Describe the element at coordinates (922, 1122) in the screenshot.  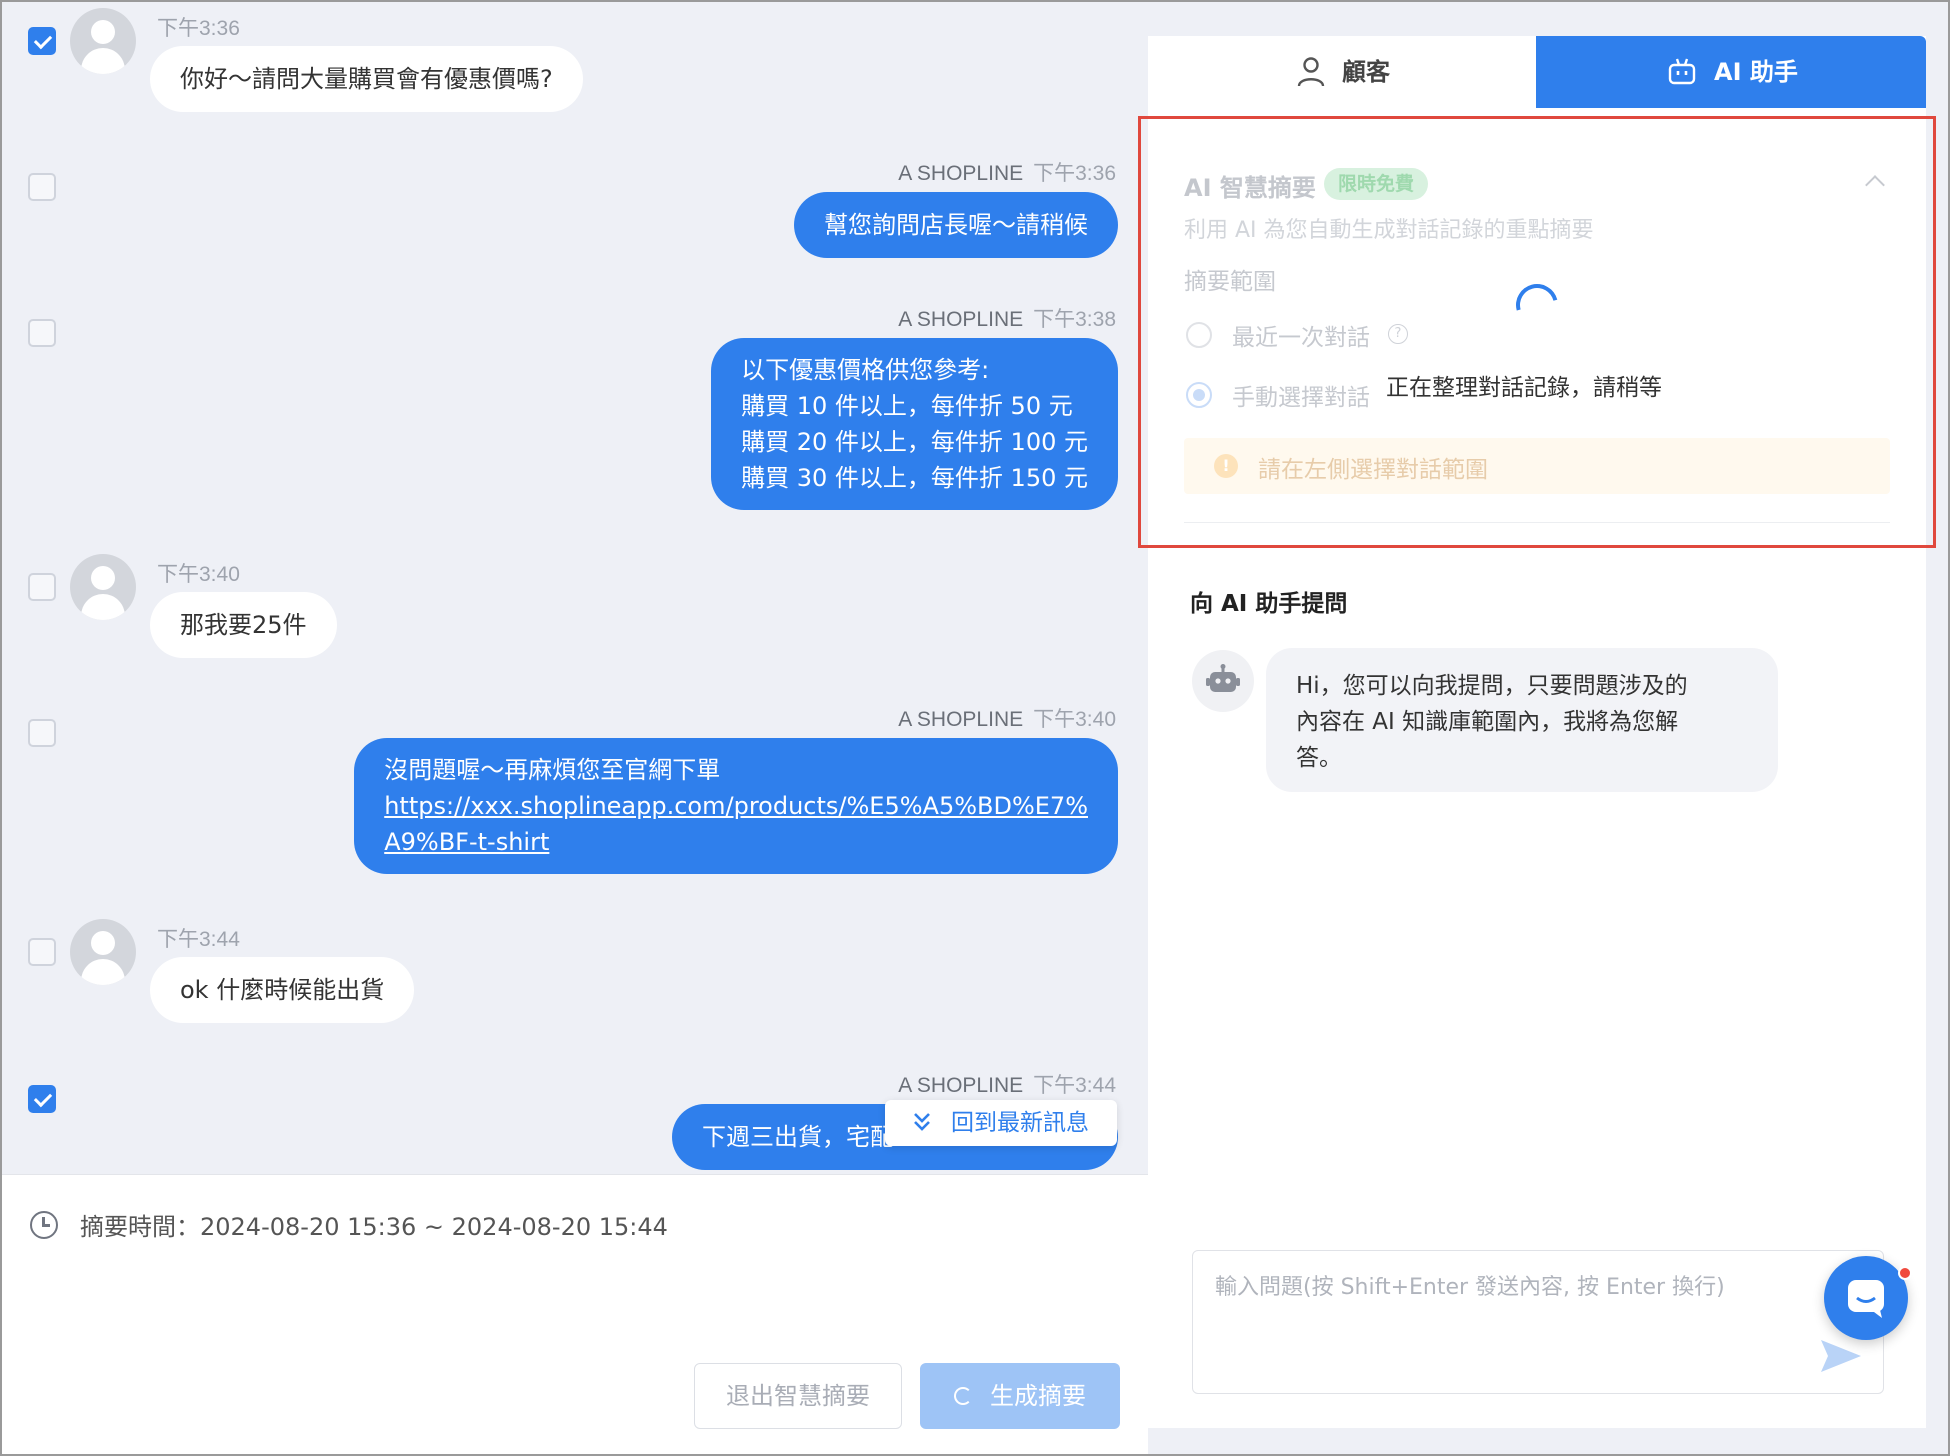
I see `double-chevron-down-icon` at that location.